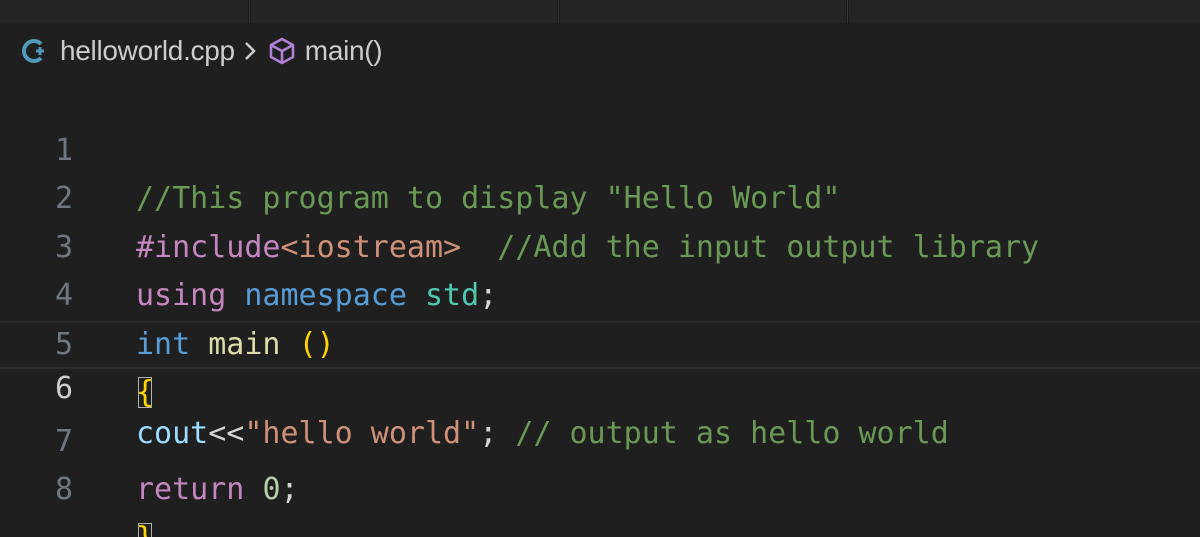 This screenshot has height=537, width=1200. Describe the element at coordinates (145, 529) in the screenshot. I see `matched-brace-token: }` at that location.